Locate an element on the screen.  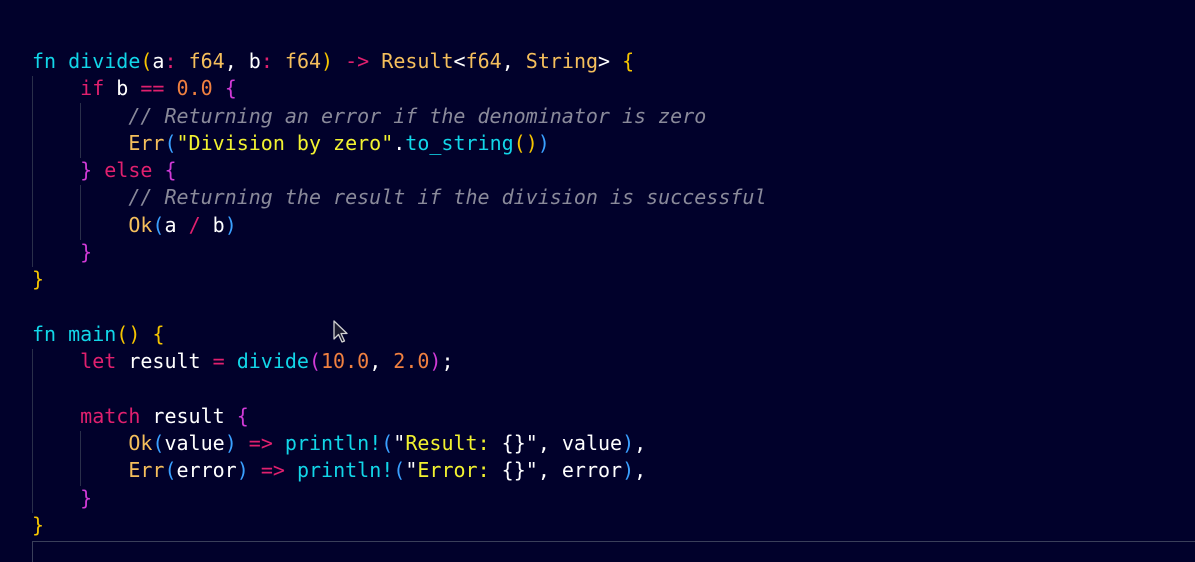
code-line: match result { is located at coordinates (399, 416).